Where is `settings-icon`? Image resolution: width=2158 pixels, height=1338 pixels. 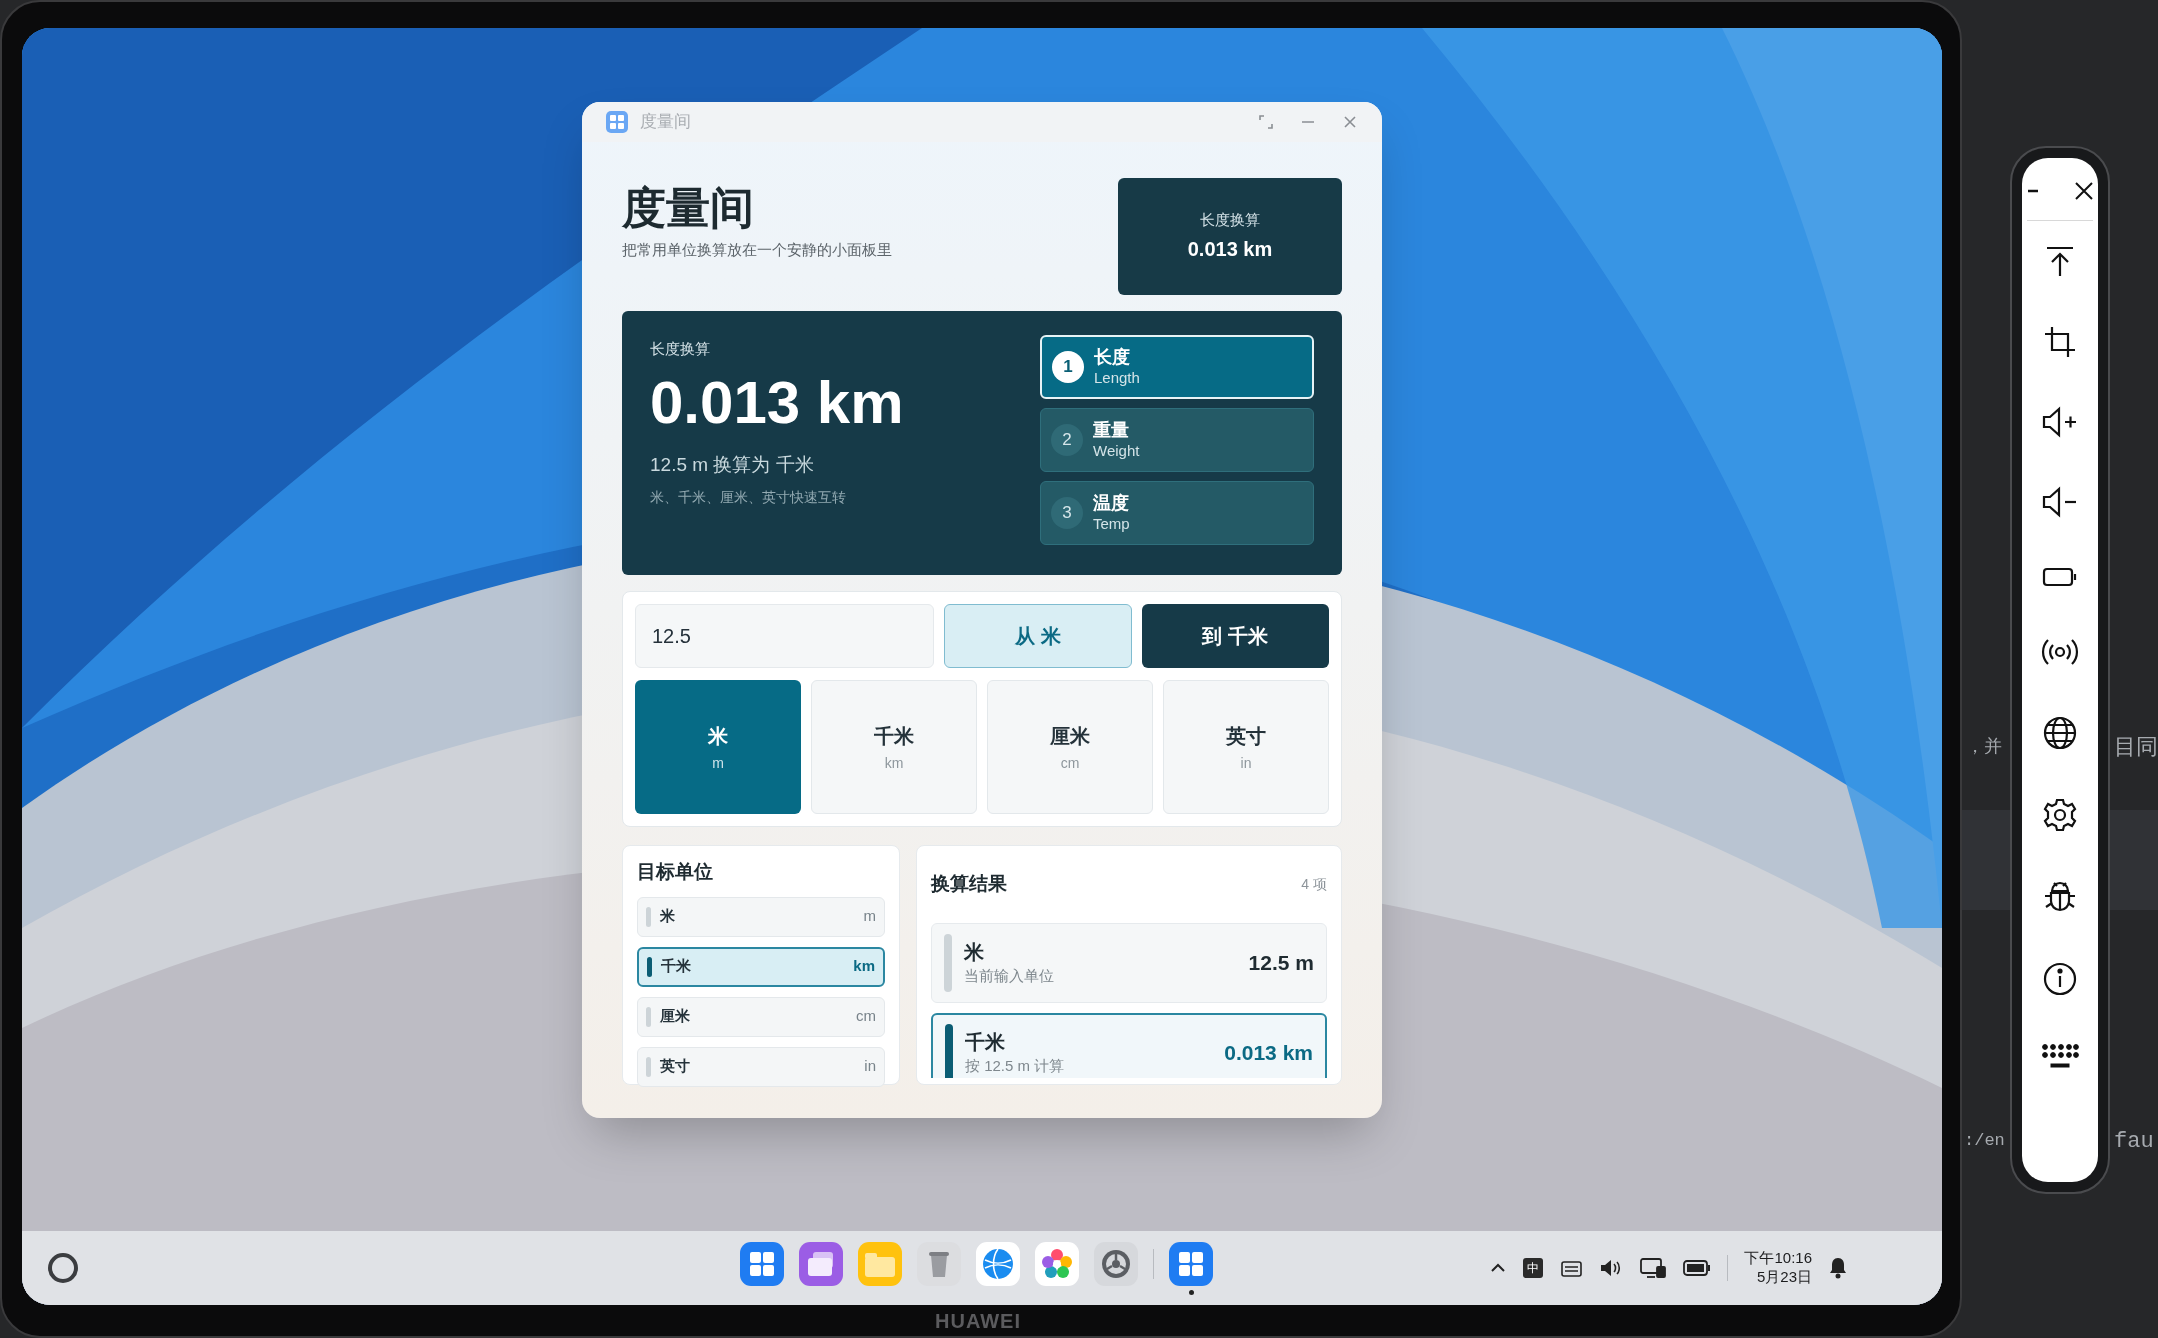 settings-icon is located at coordinates (2060, 815).